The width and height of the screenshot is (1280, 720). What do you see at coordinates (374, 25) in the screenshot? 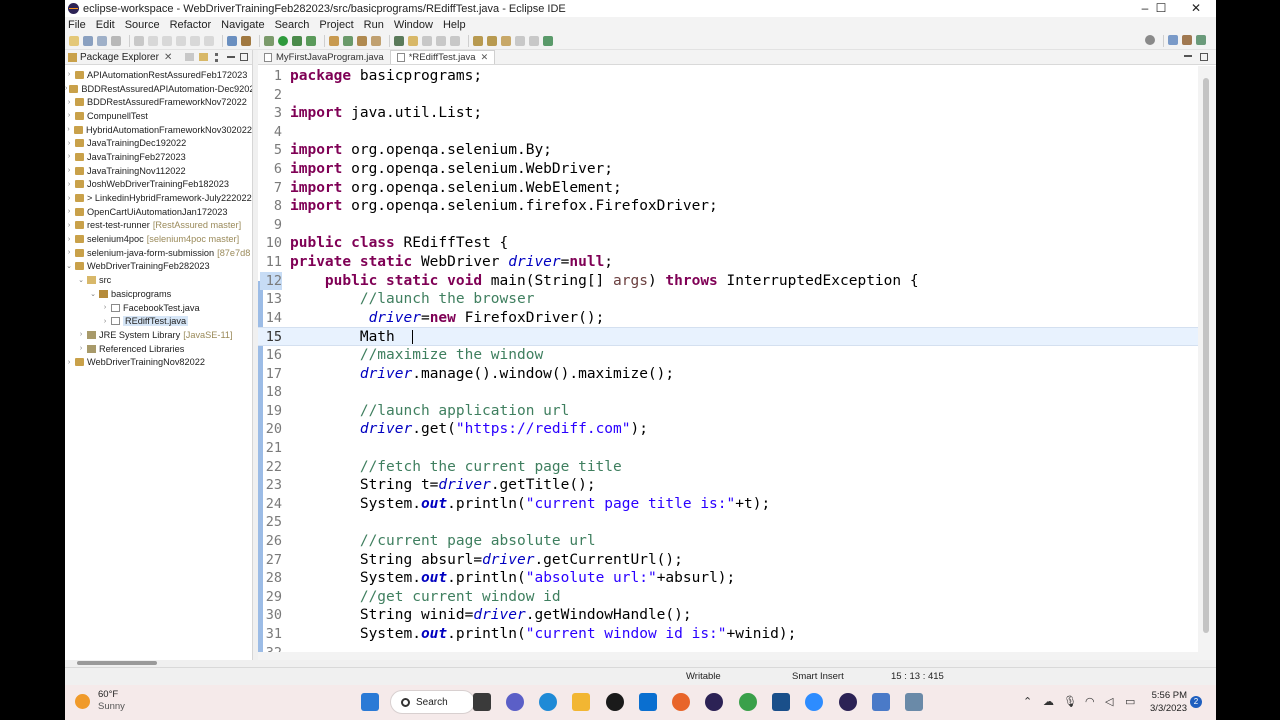
I see `menu-run: Run` at bounding box center [374, 25].